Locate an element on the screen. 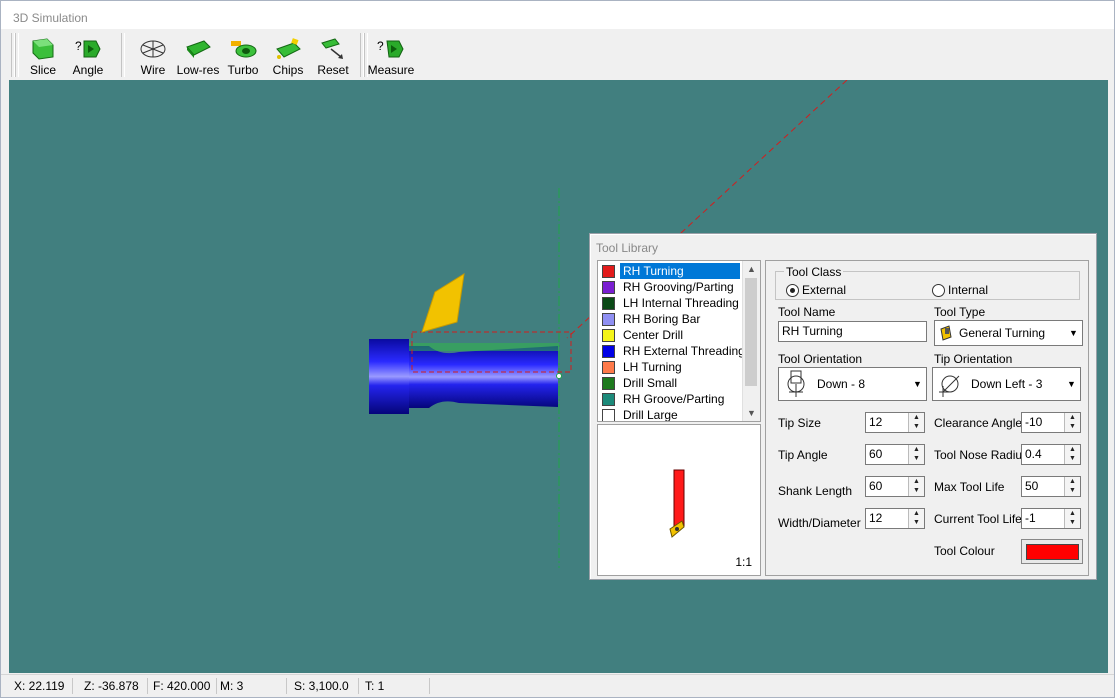 This screenshot has height=698, width=1115. tool-preview: 1:1 is located at coordinates (679, 500).